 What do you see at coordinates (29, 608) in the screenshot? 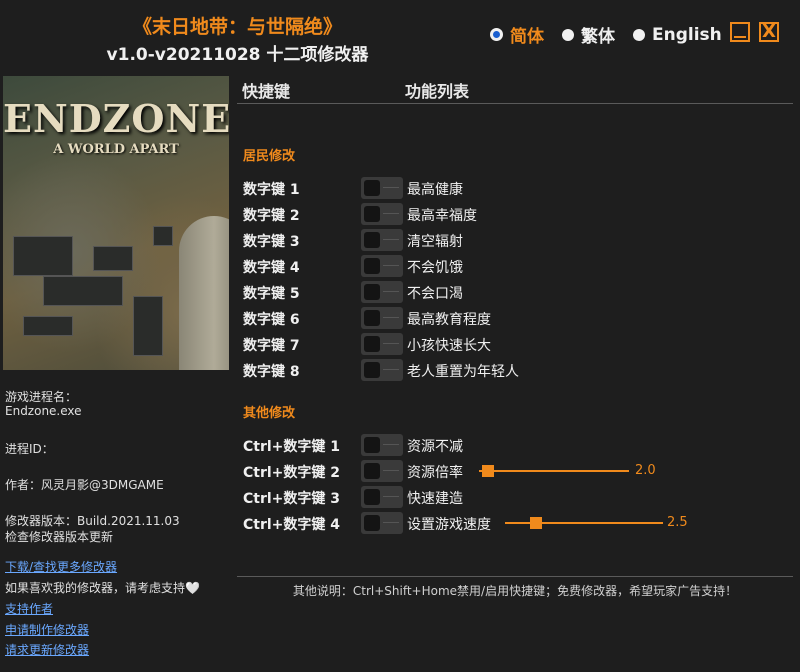
I see `support-author-link: 支持作者` at bounding box center [29, 608].